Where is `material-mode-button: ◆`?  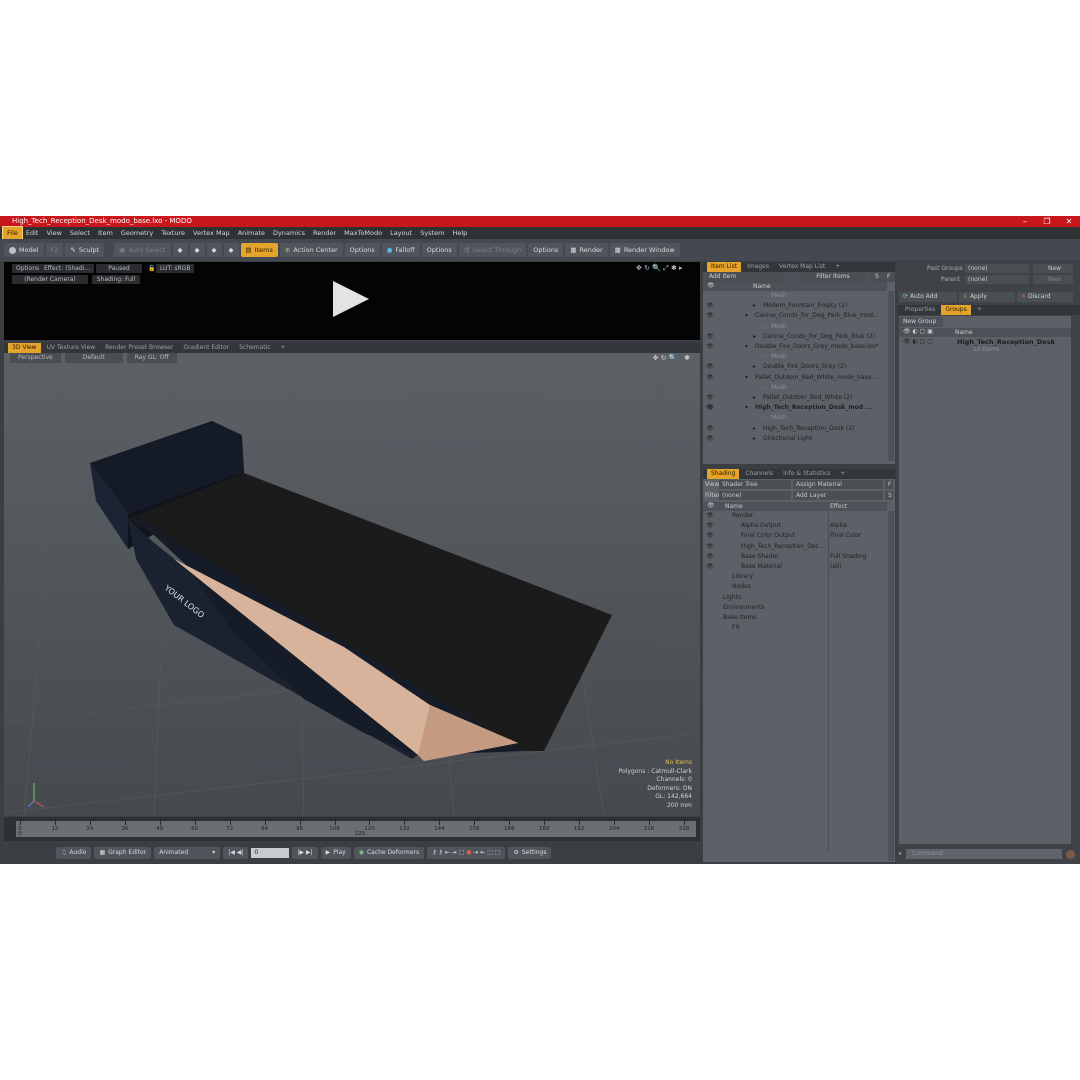
material-mode-button: ◆ is located at coordinates (231, 250).